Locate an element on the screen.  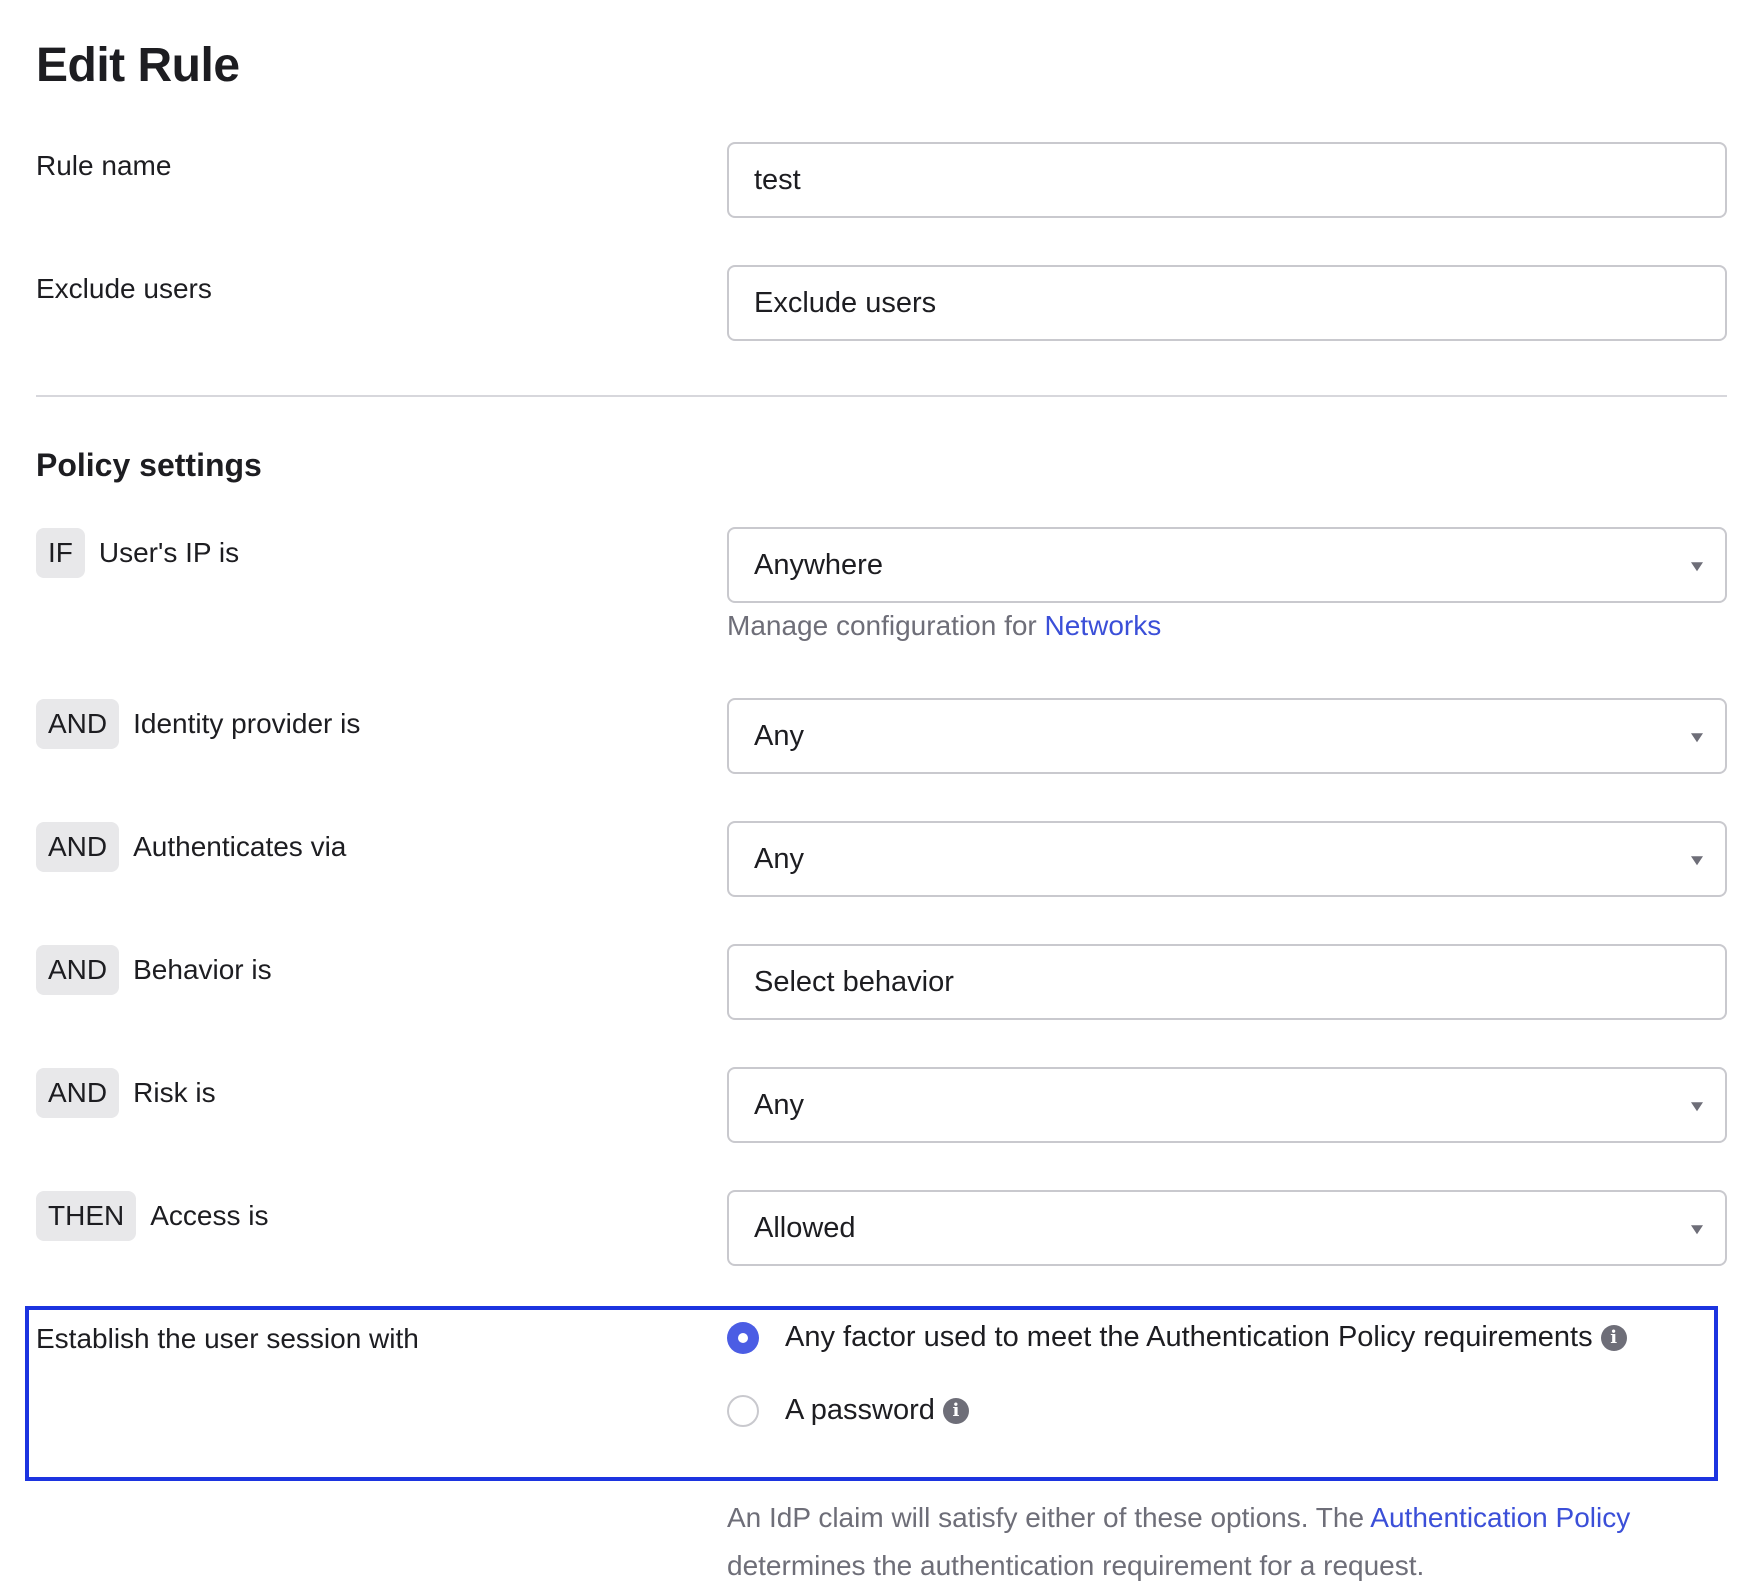
condition-idp: AND Identity provider is is located at coordinates (198, 724).